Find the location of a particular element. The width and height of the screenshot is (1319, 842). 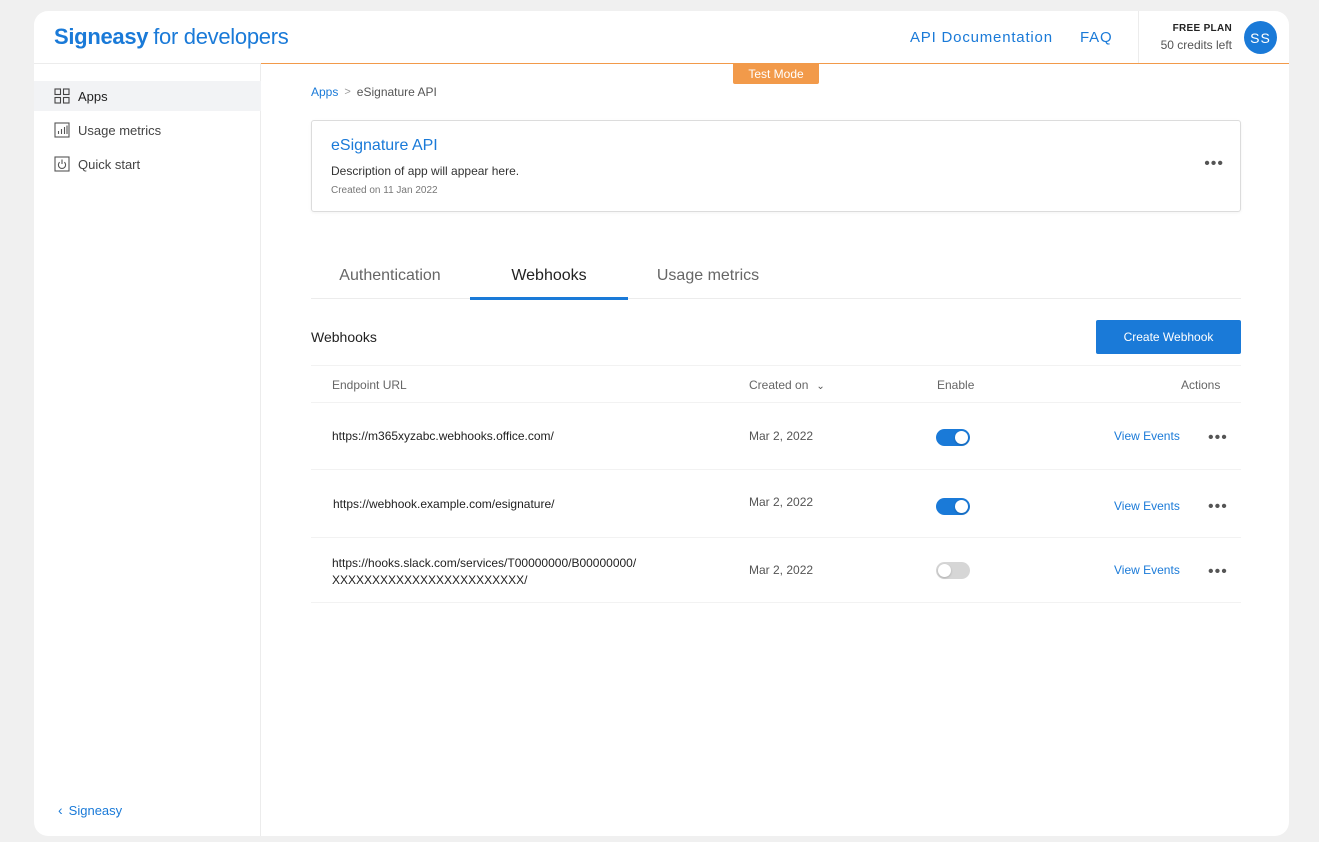

breadcrumb-current: eSignature API is located at coordinates (396, 92).